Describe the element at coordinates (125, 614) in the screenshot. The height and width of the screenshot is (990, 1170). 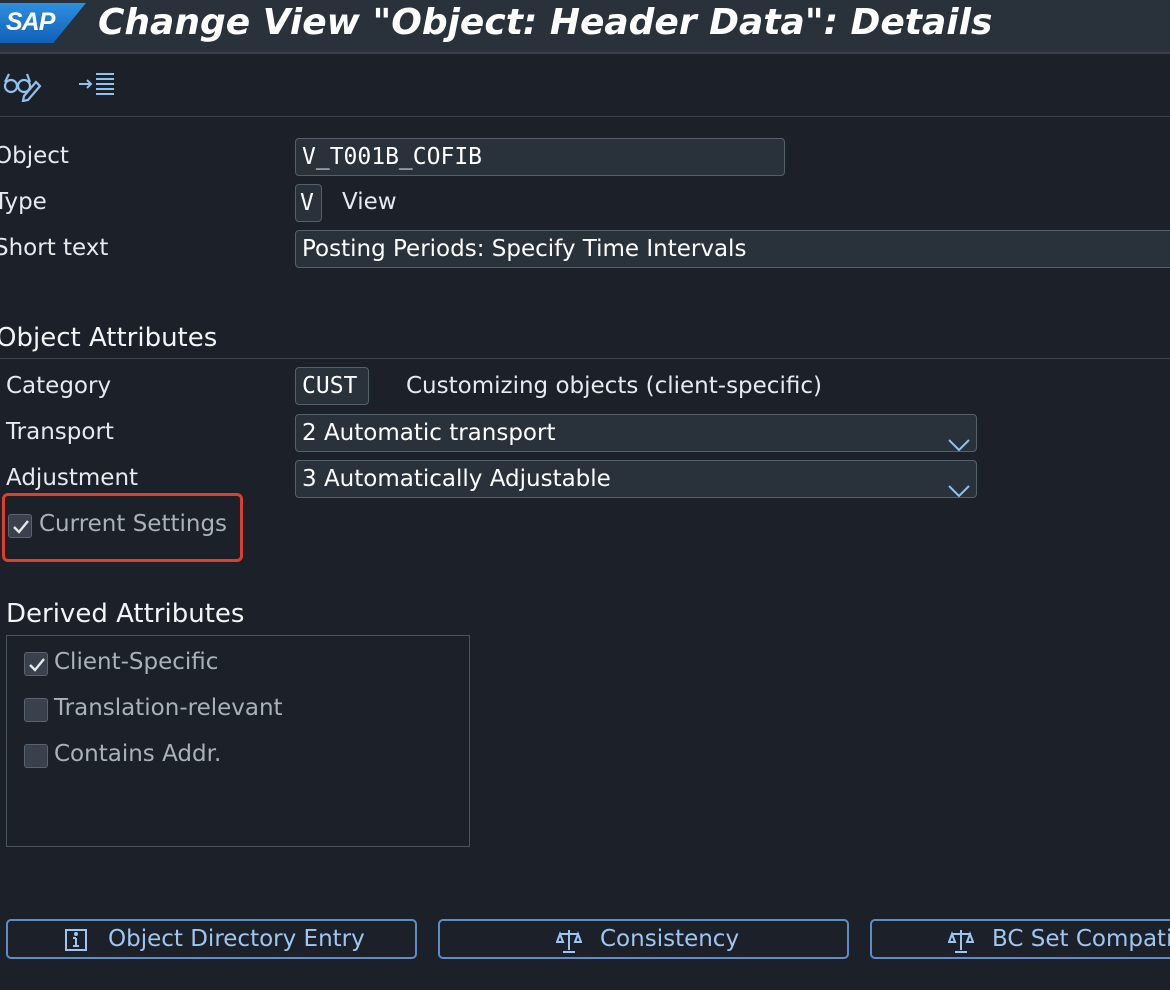
I see `derived-attributes-heading: Derived Attributes` at that location.